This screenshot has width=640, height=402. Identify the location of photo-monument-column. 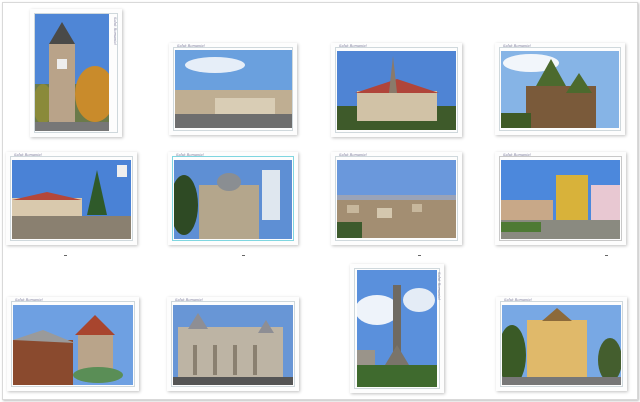
(397, 328).